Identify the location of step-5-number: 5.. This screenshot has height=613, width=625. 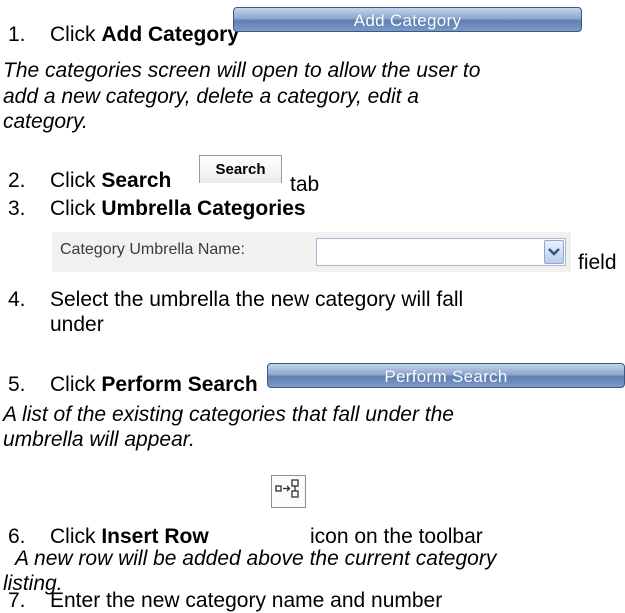
(17, 384).